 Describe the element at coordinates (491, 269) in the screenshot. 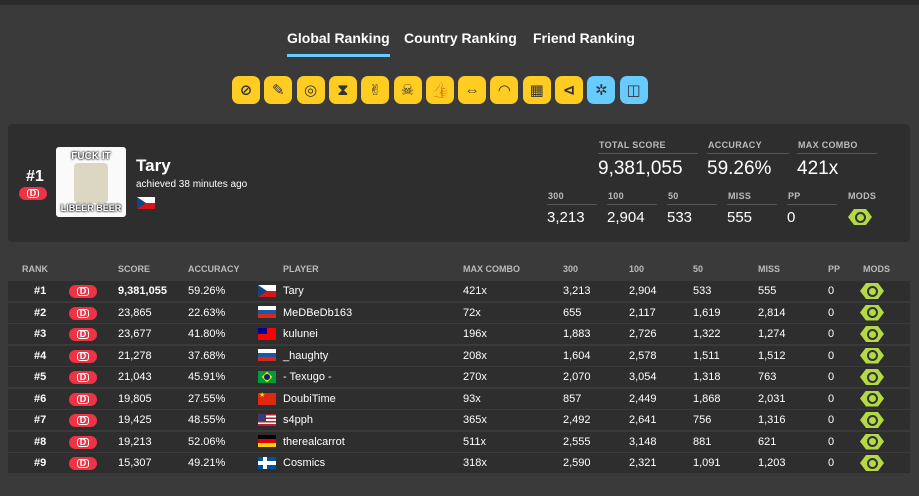

I see `col-header-max-combo: MAX COMBO` at that location.